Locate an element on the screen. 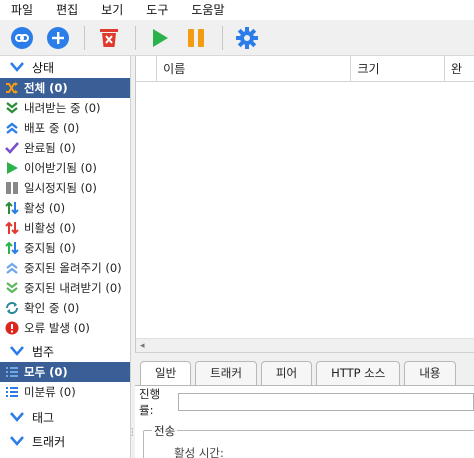  trackers-header: 트래커 is located at coordinates (65, 441).